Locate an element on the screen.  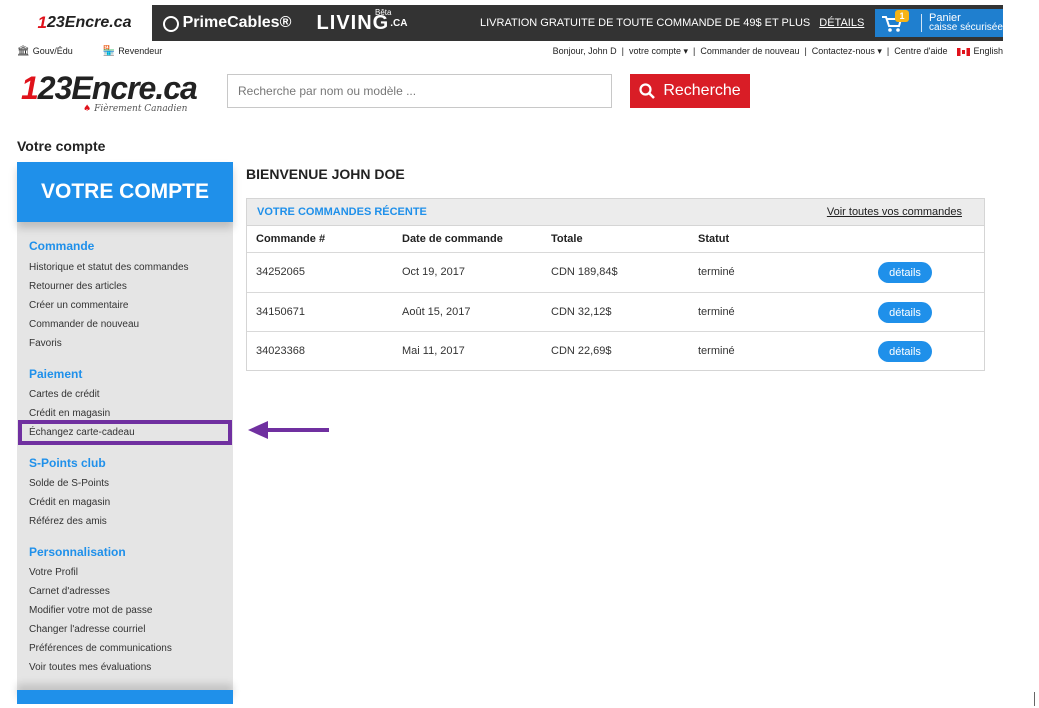
cart-button: 1 Panier caisse sécurisée is located at coordinates (939, 23).